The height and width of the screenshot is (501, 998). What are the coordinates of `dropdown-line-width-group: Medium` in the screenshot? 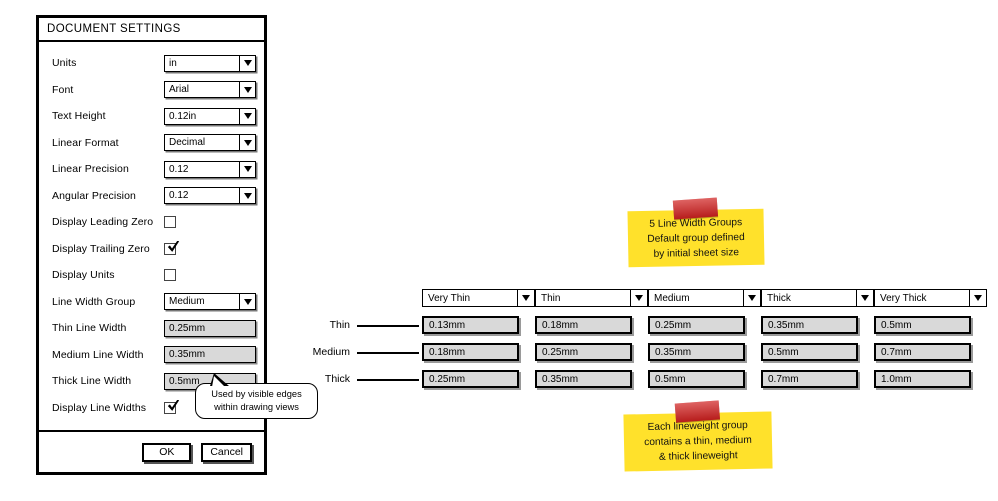 It's located at (210, 302).